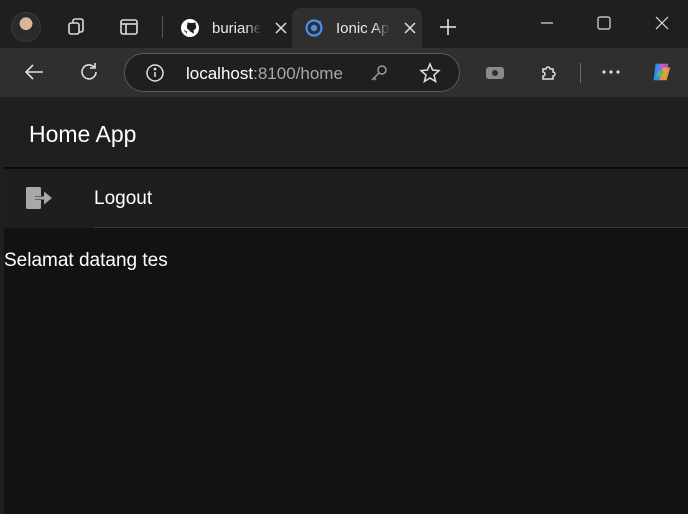 This screenshot has height=514, width=688. Describe the element at coordinates (550, 72) in the screenshot. I see `extensions-puzzle-icon` at that location.